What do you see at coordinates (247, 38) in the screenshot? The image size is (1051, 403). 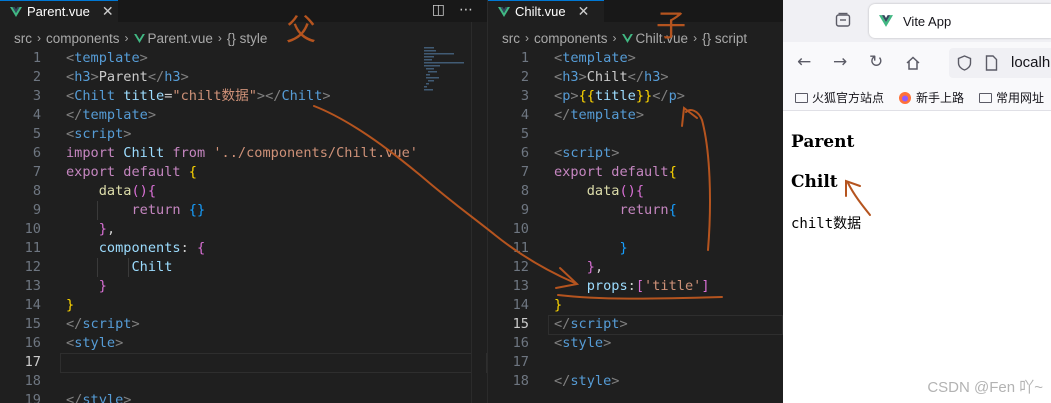 I see `breadcrumb-item: {} style` at bounding box center [247, 38].